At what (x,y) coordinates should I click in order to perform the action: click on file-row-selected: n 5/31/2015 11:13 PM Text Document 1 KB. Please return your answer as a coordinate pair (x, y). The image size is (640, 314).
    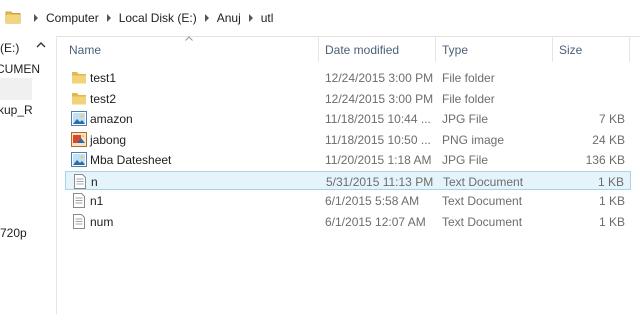
    Looking at the image, I should click on (348, 180).